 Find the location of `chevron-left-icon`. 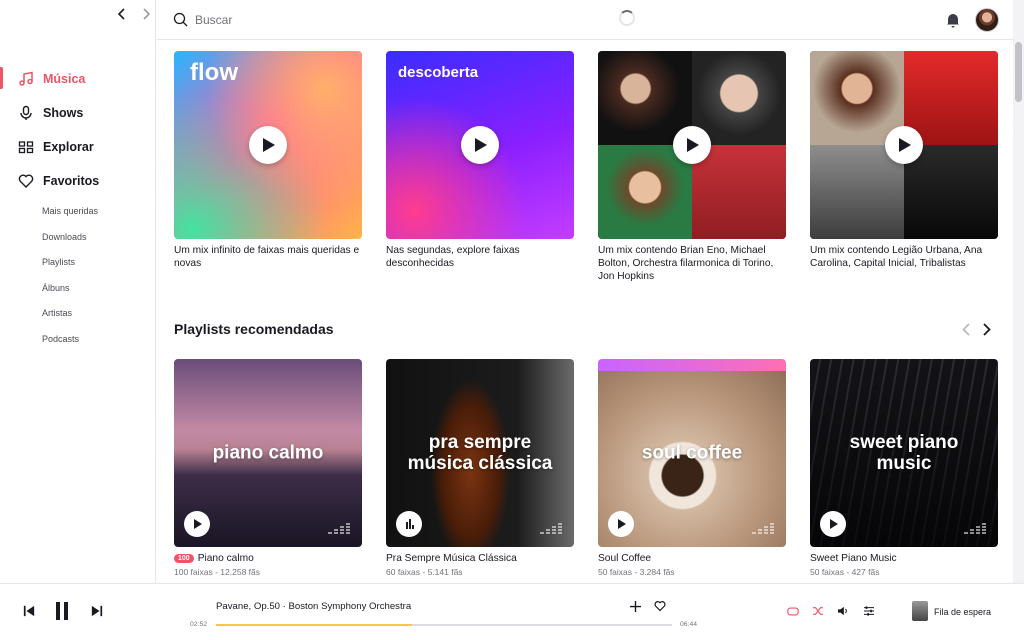

chevron-left-icon is located at coordinates (966, 329).